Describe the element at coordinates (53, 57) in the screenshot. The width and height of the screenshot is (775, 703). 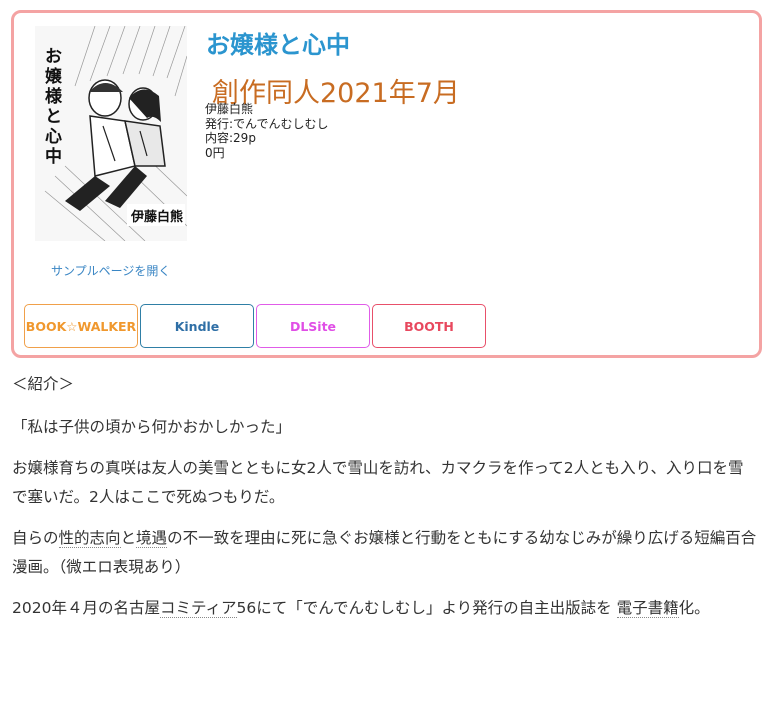
I see `svg-text: お` at that location.